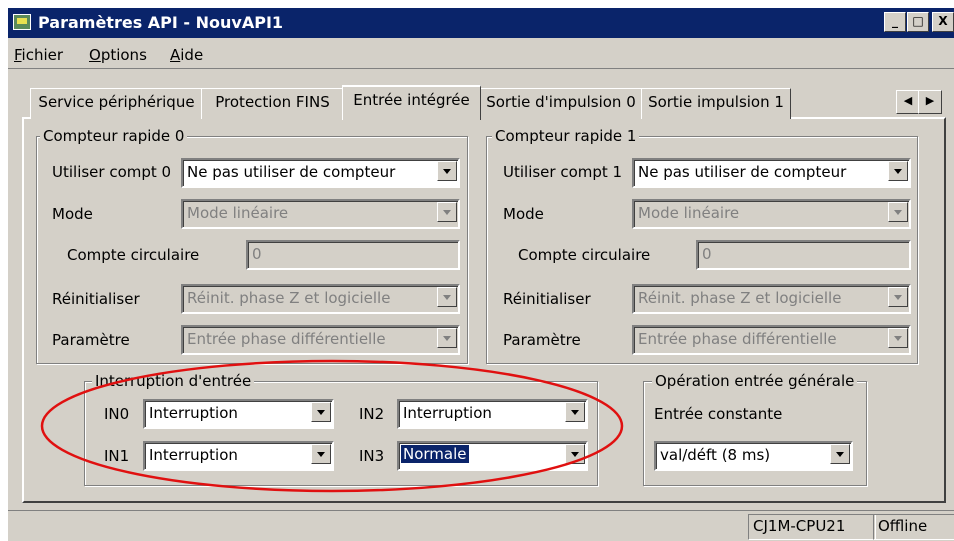 This screenshot has height=541, width=954. I want to click on counter1-reset-label: Réinitialiser, so click(547, 299).